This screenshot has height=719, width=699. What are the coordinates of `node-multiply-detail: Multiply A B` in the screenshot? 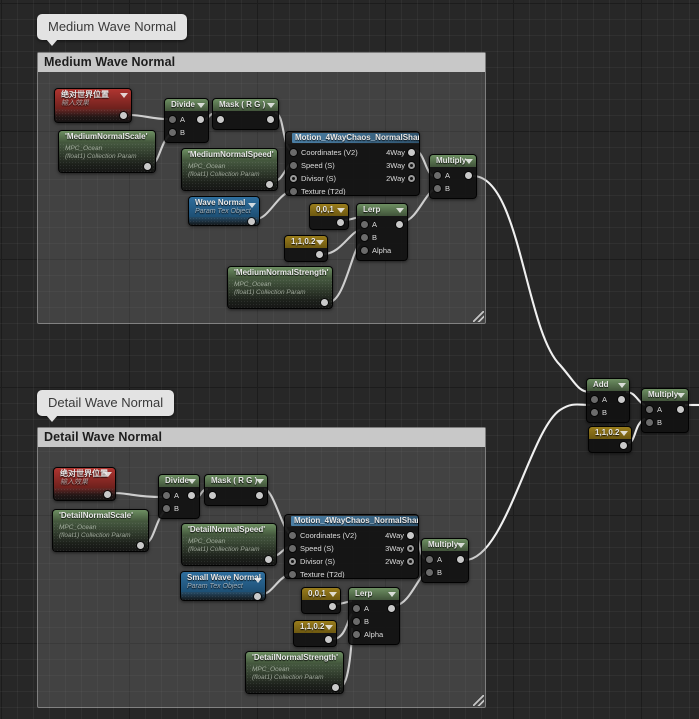 It's located at (445, 560).